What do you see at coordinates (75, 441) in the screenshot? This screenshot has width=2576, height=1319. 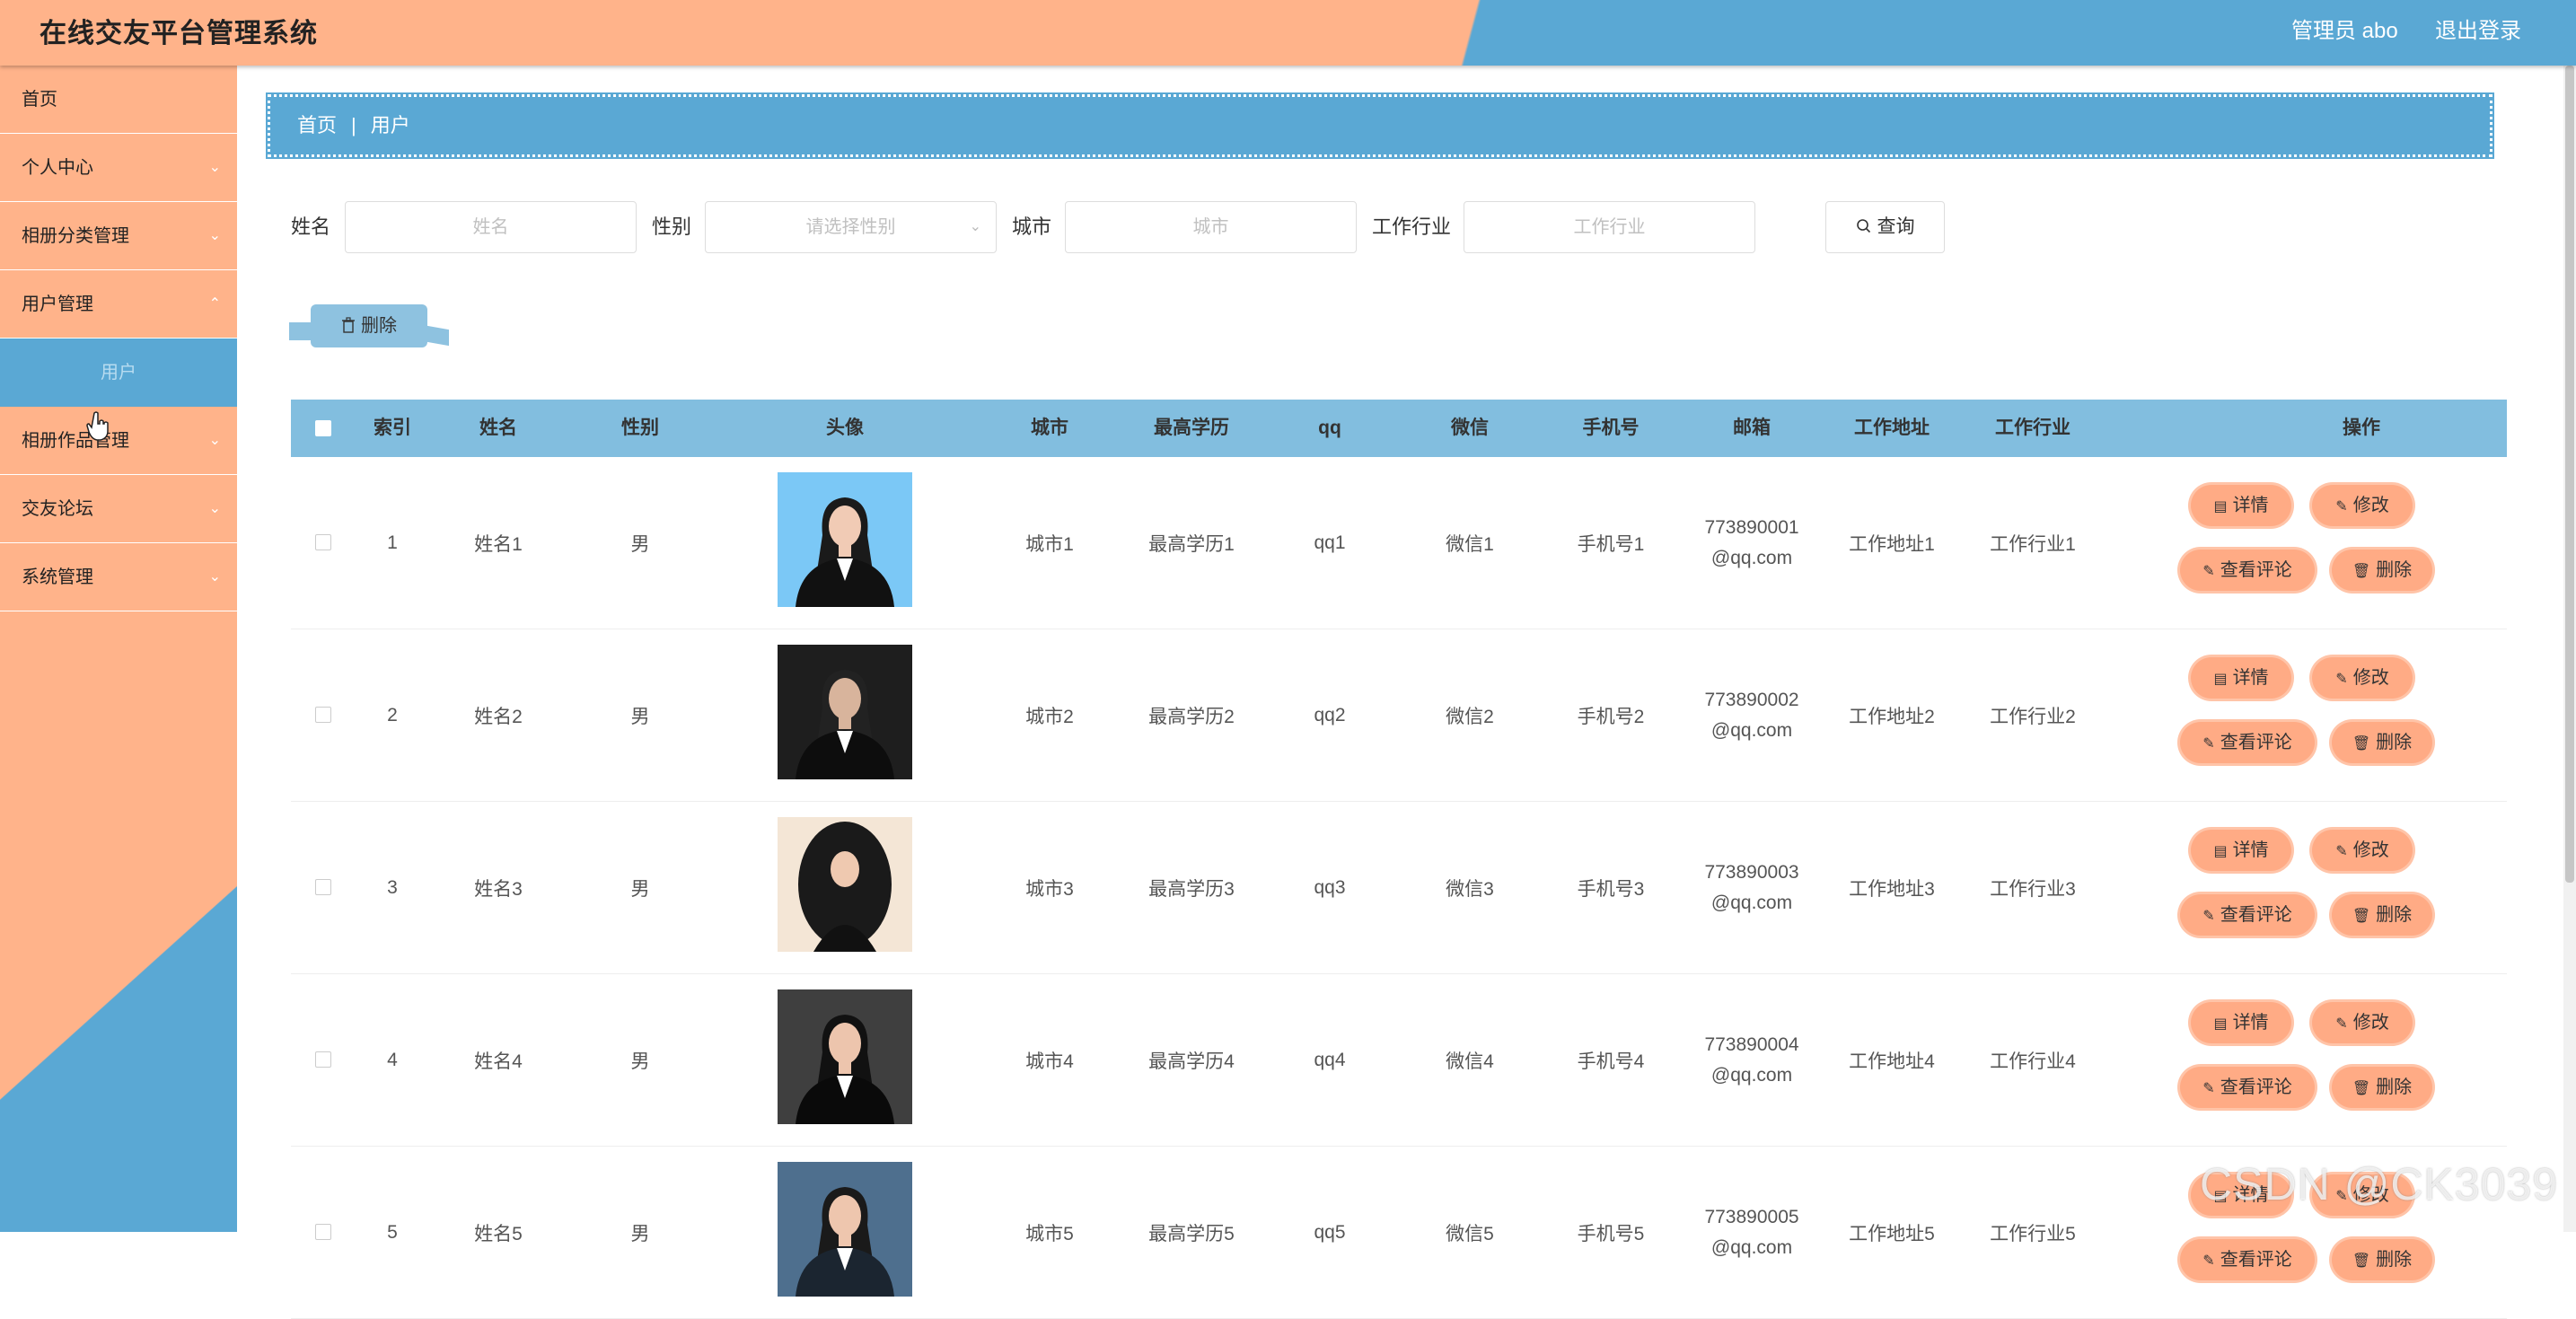 I see `sidebar-item-label: 相册作品管理` at bounding box center [75, 441].